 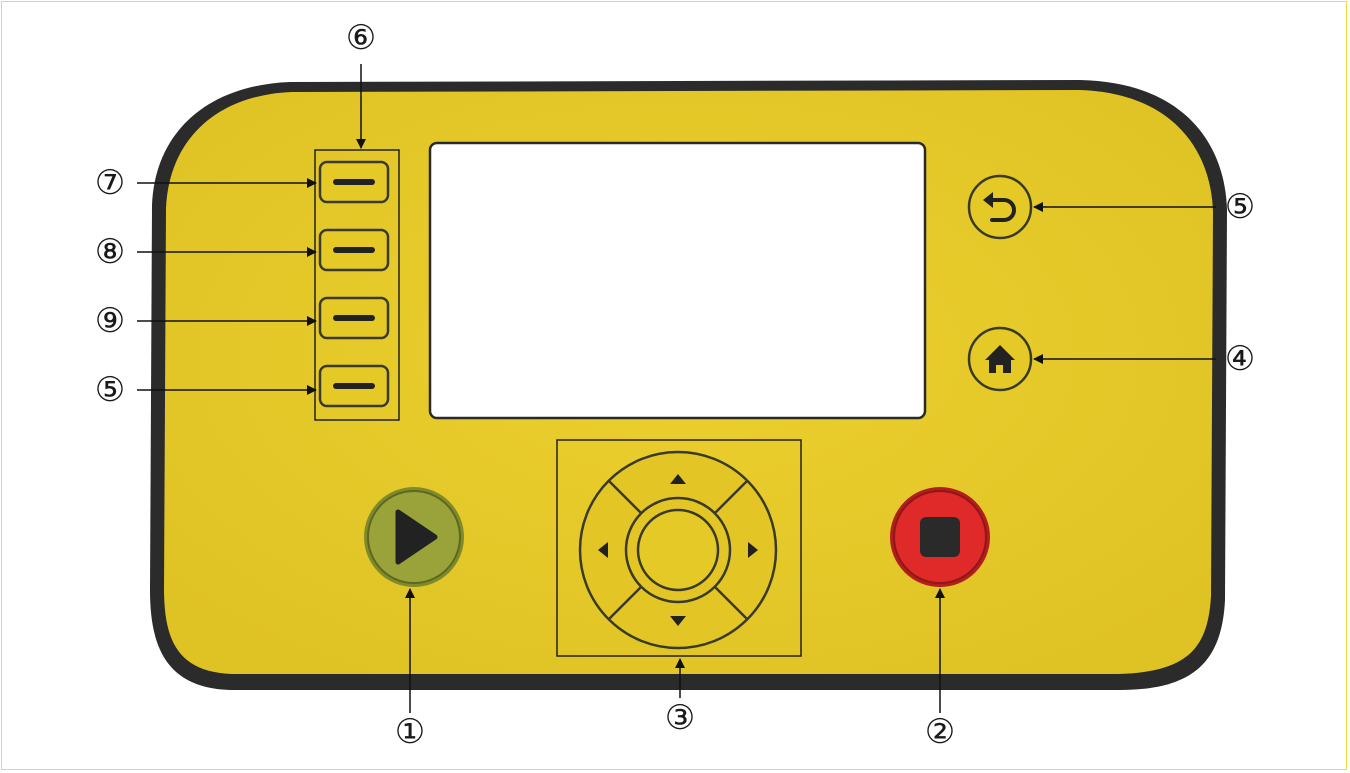 I want to click on callout-home: ④, so click(x=1240, y=359).